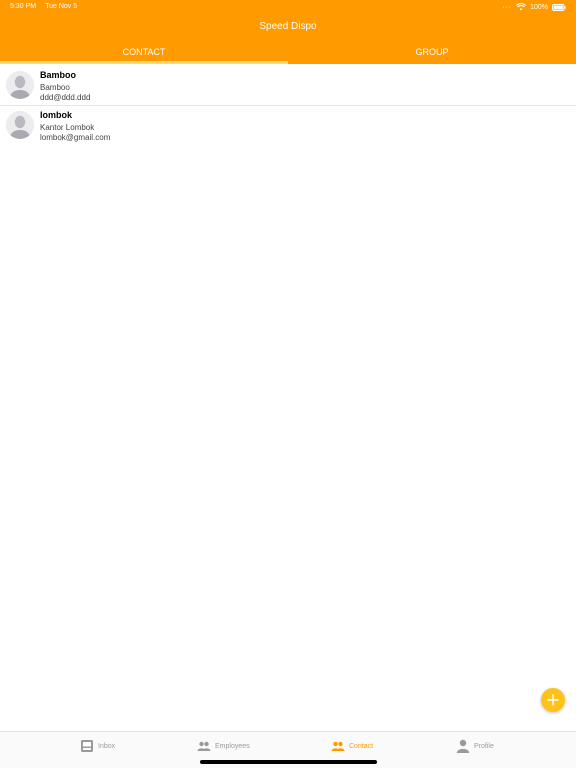  What do you see at coordinates (58, 75) in the screenshot?
I see `contact-name: Bamboo` at bounding box center [58, 75].